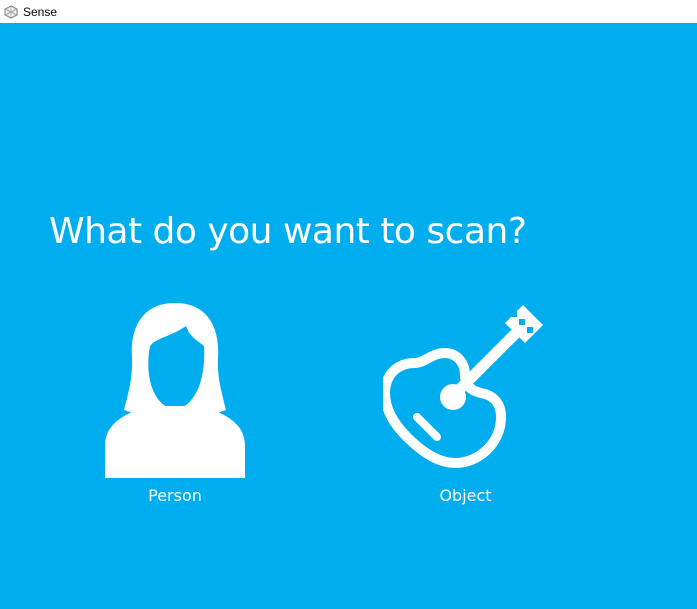 This screenshot has width=697, height=609. What do you see at coordinates (40, 11) in the screenshot?
I see `window-title: Sense` at bounding box center [40, 11].